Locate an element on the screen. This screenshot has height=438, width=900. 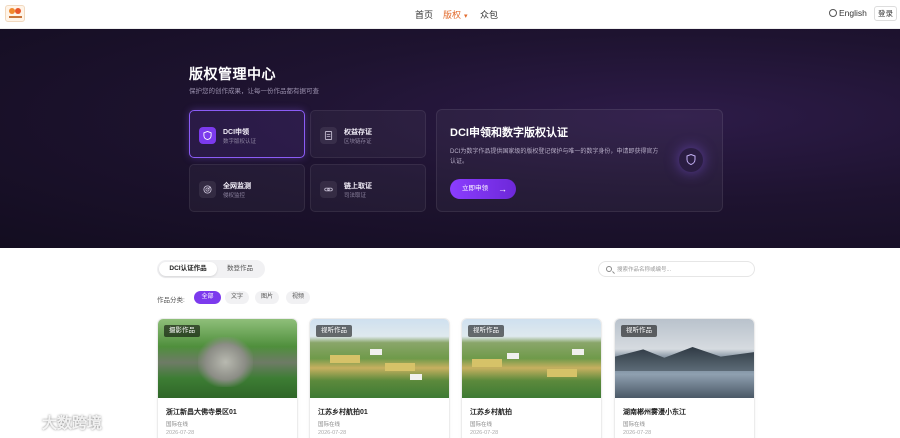
nav-item-home: 首页 is located at coordinates (424, 14).